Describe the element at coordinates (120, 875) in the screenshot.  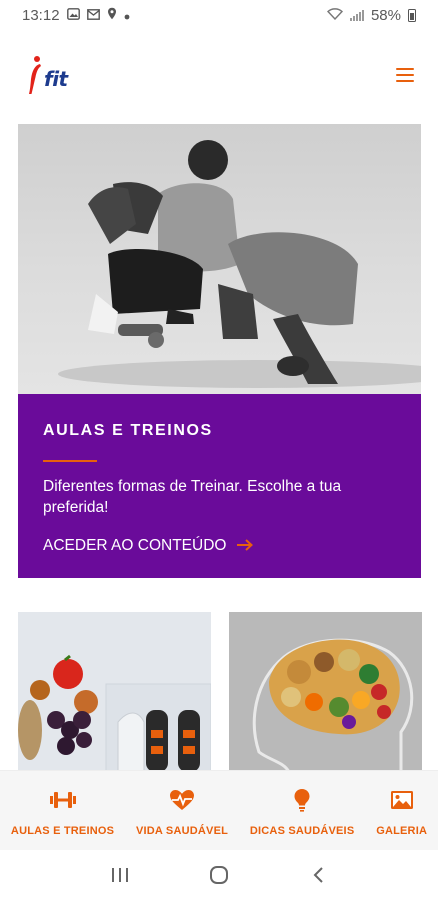
I see `recent-apps-icon` at that location.